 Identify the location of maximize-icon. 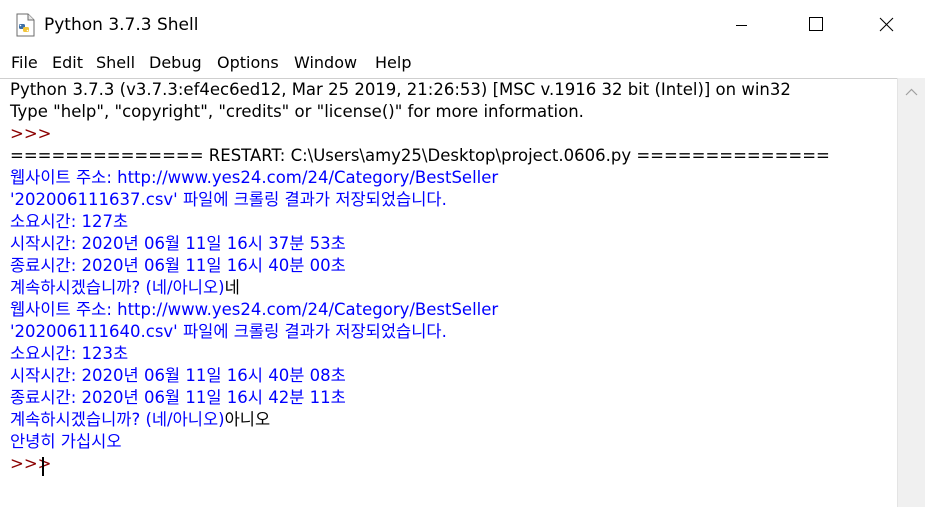
(816, 24).